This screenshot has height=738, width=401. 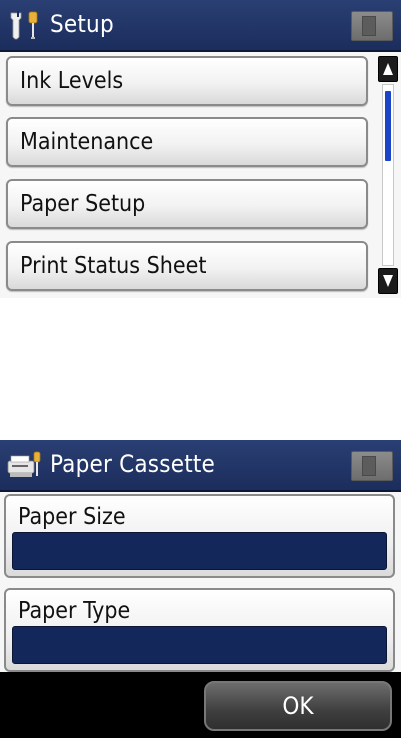 What do you see at coordinates (24, 25) in the screenshot?
I see `wrench-screwdriver-icon` at bounding box center [24, 25].